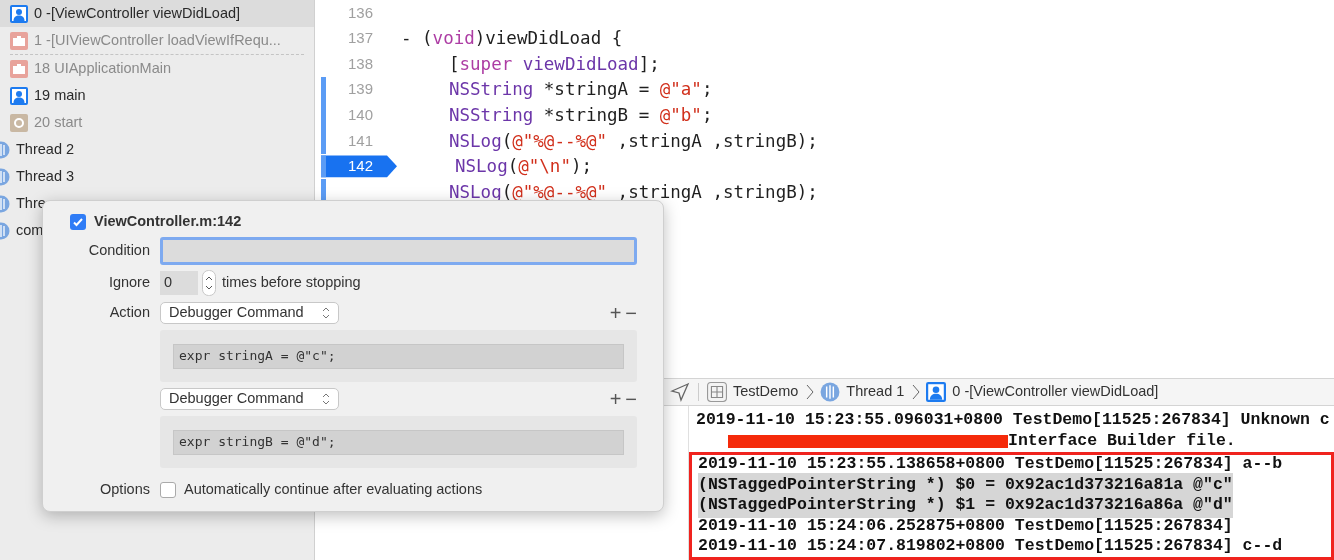  What do you see at coordinates (581, 116) in the screenshot?
I see `code-line: NSString *stringB = @"b";` at bounding box center [581, 116].